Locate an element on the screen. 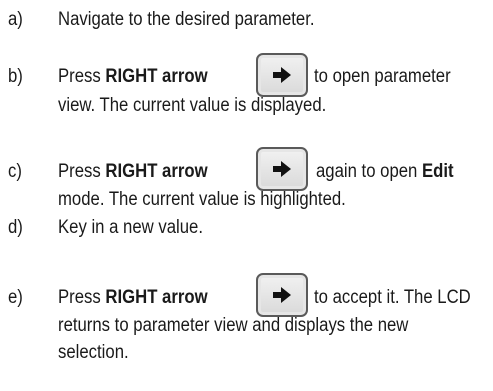  step-text: Key in a new value. is located at coordinates (130, 227).